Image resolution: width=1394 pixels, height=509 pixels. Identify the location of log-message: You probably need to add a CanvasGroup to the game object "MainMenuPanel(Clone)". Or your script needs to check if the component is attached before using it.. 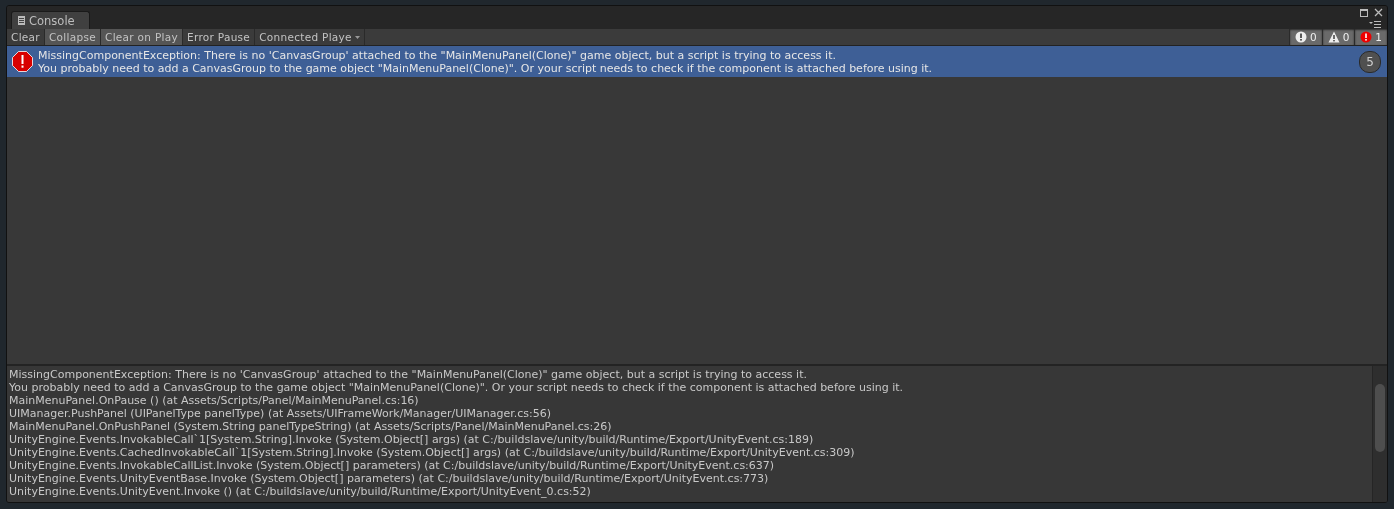
(486, 68).